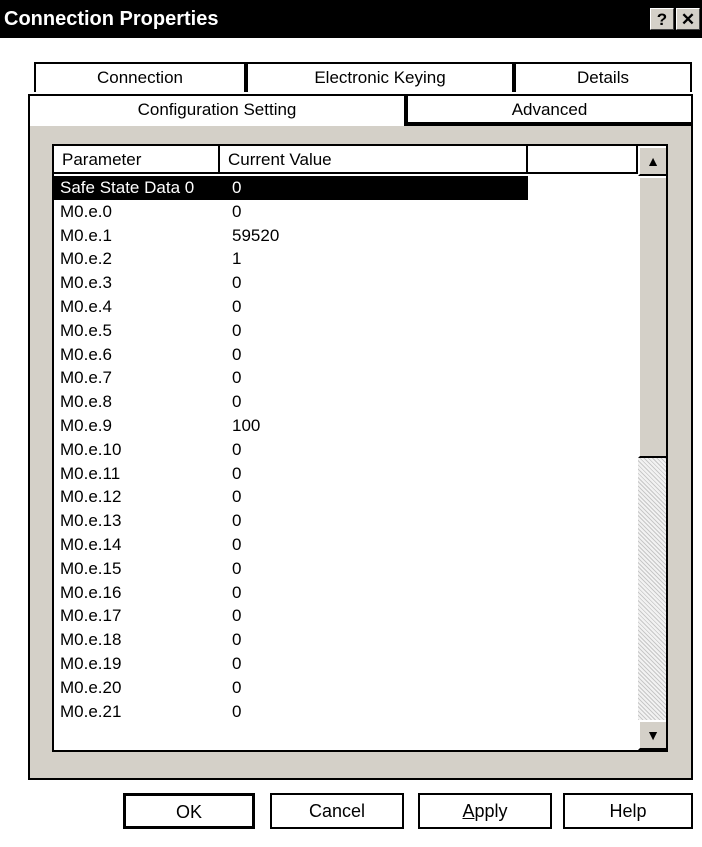  I want to click on tab-advanced: Advanced, so click(549, 109).